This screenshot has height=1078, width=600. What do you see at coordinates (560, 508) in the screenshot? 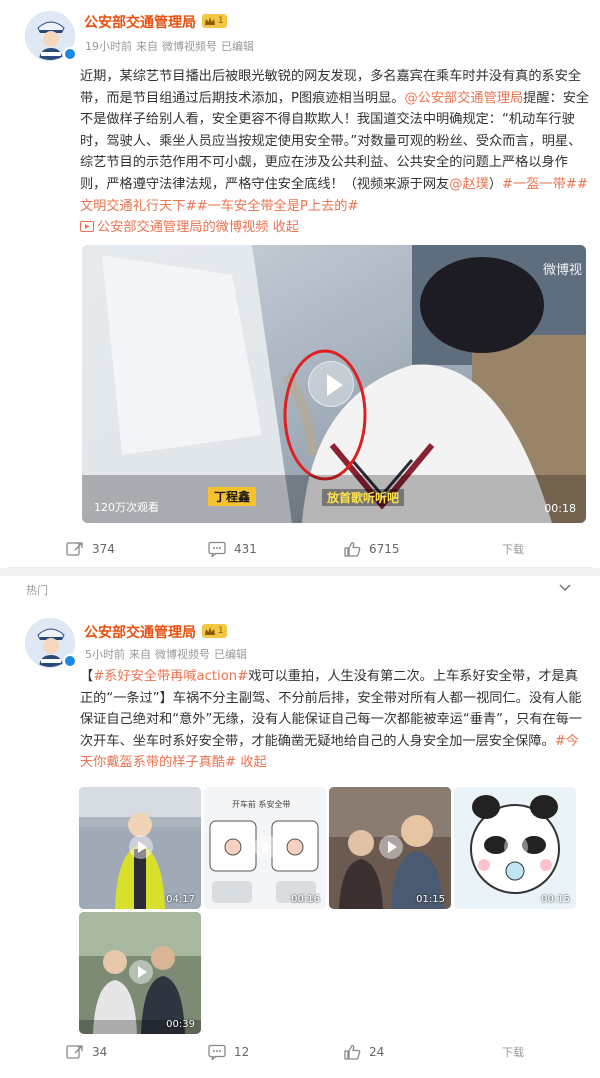
I see `video-duration: 00:18` at bounding box center [560, 508].